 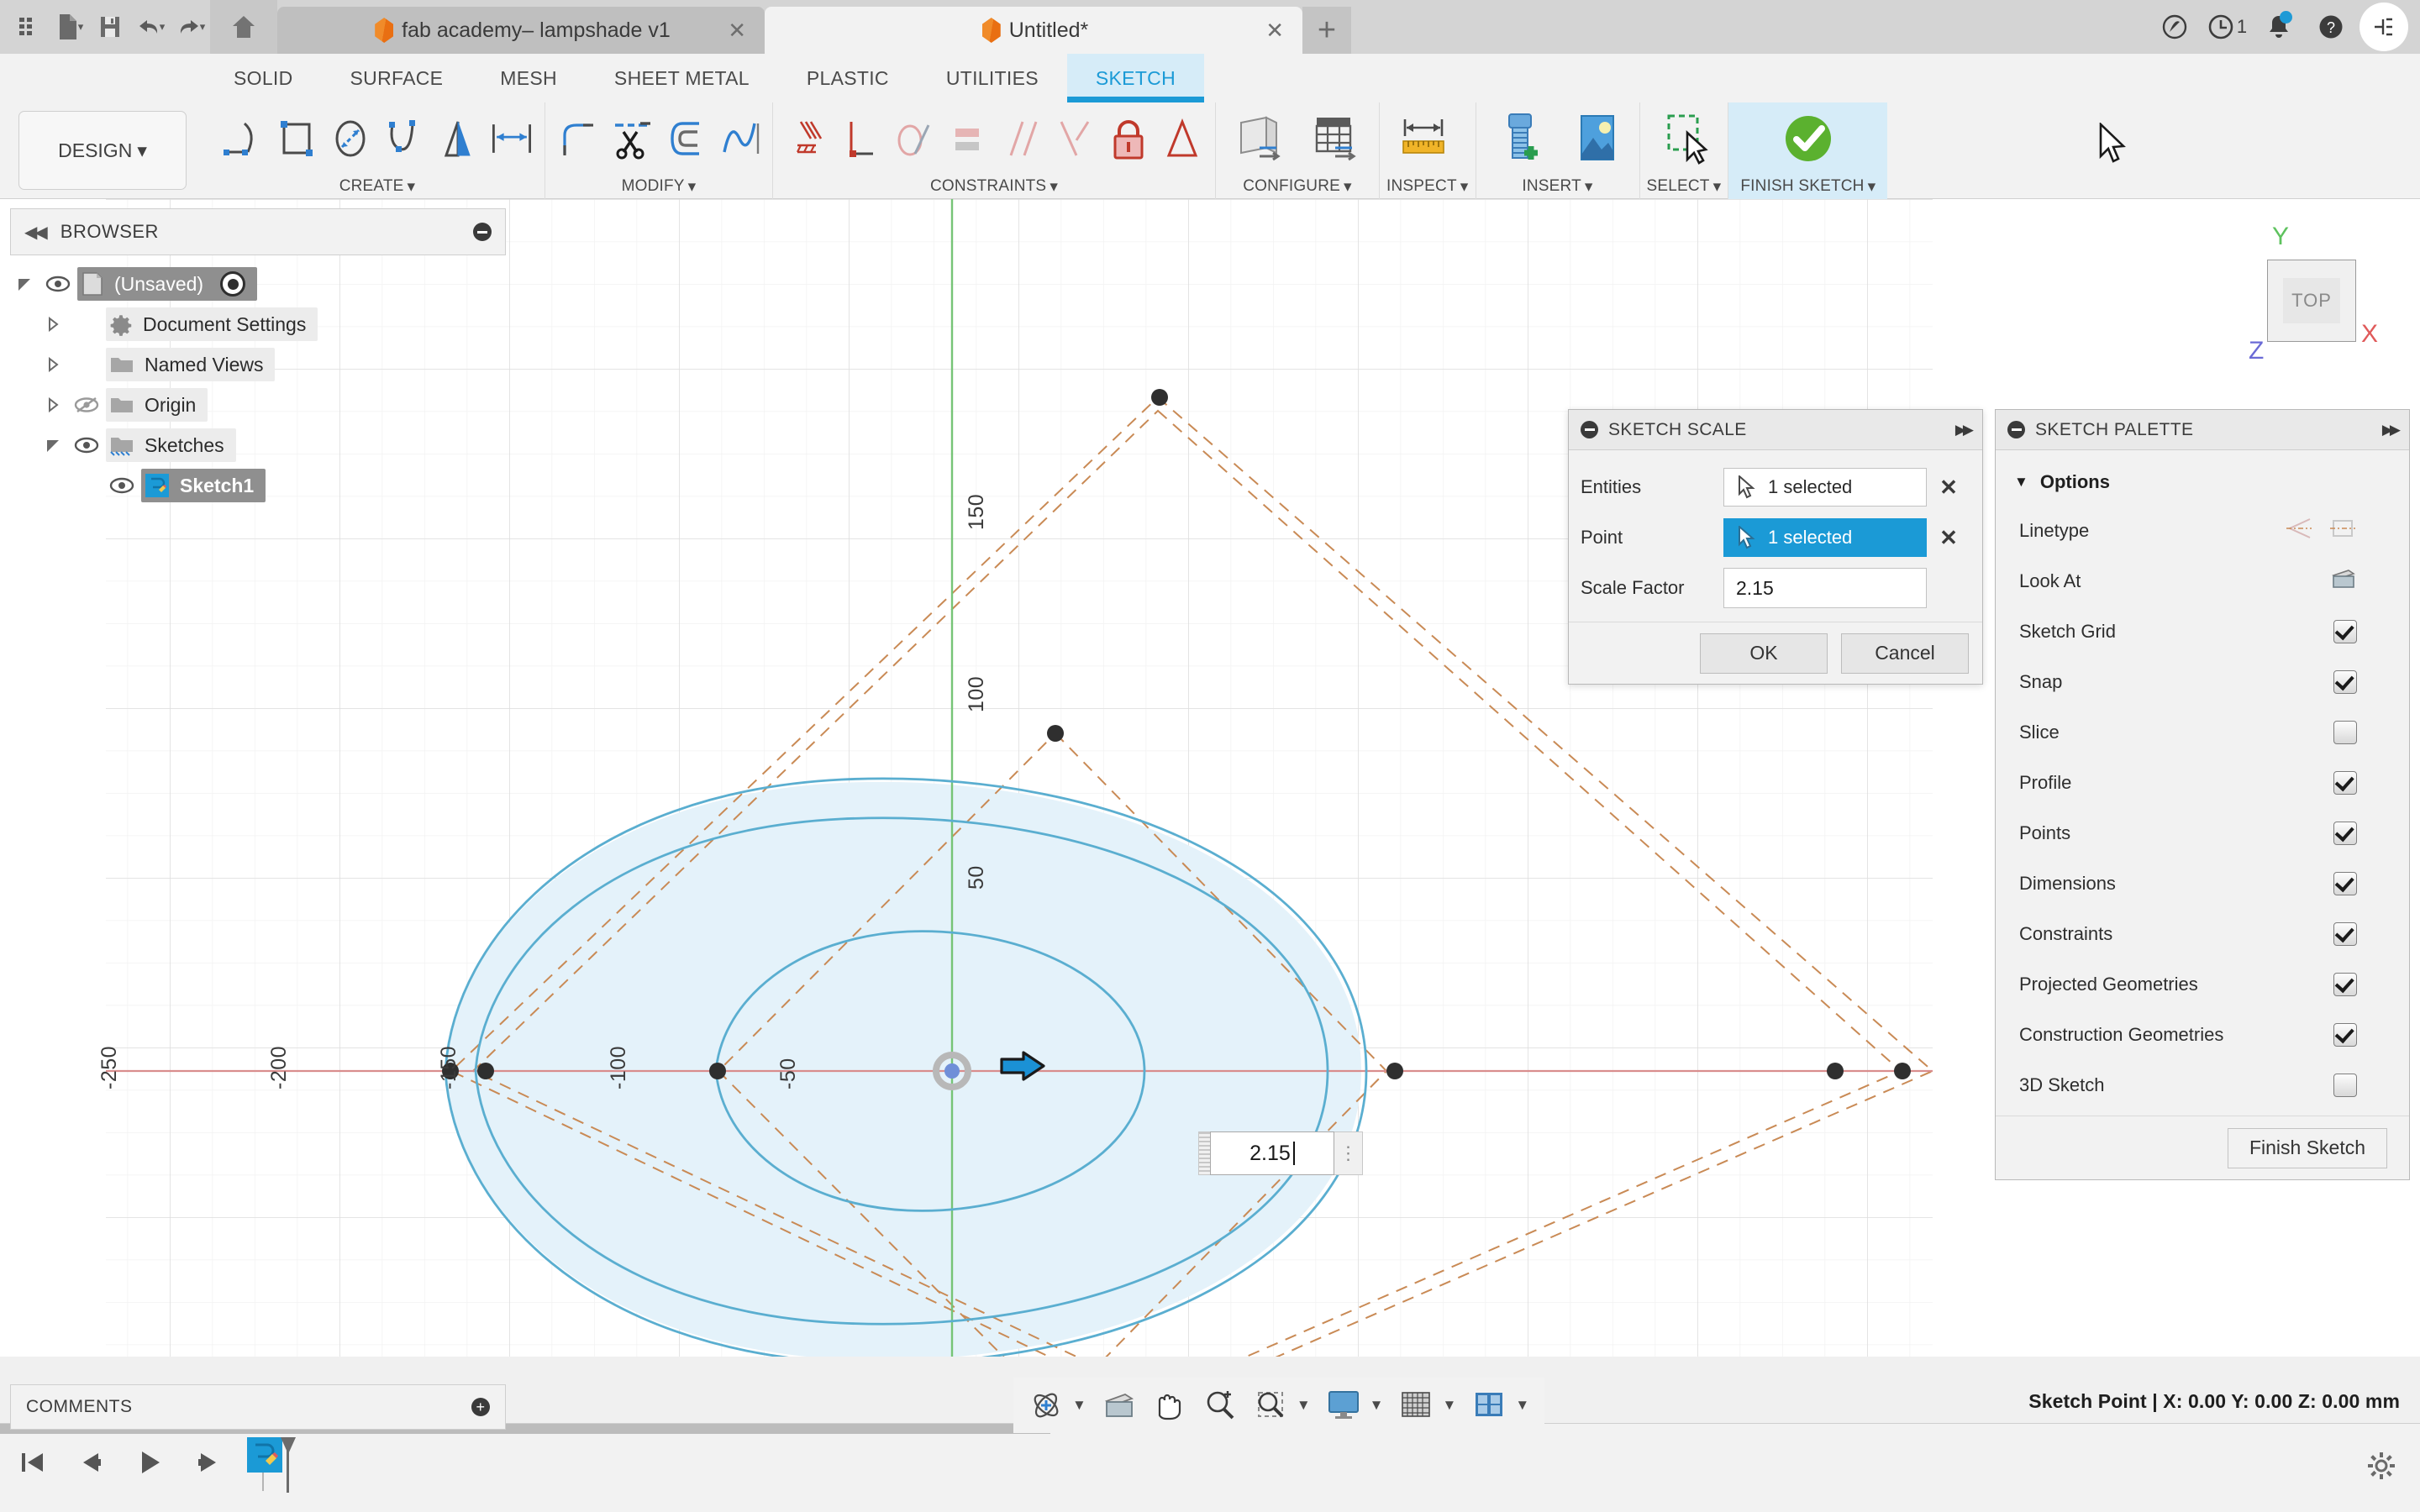 What do you see at coordinates (2345, 934) in the screenshot?
I see `constraints-checkbox` at bounding box center [2345, 934].